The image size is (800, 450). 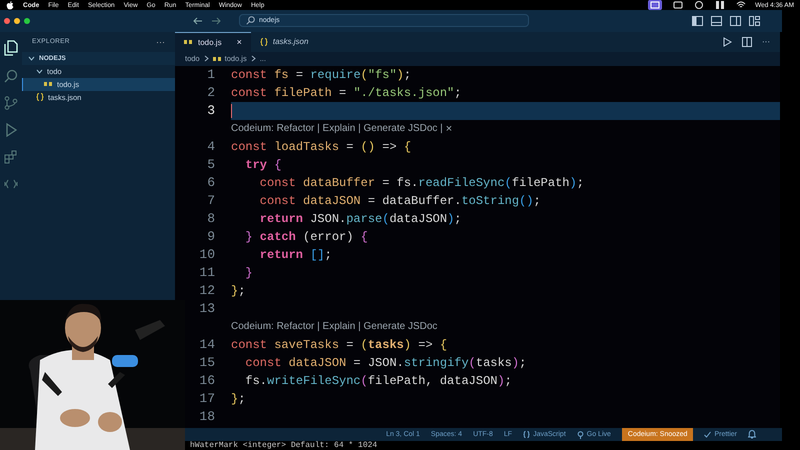 I want to click on code-token: (), so click(x=368, y=147).